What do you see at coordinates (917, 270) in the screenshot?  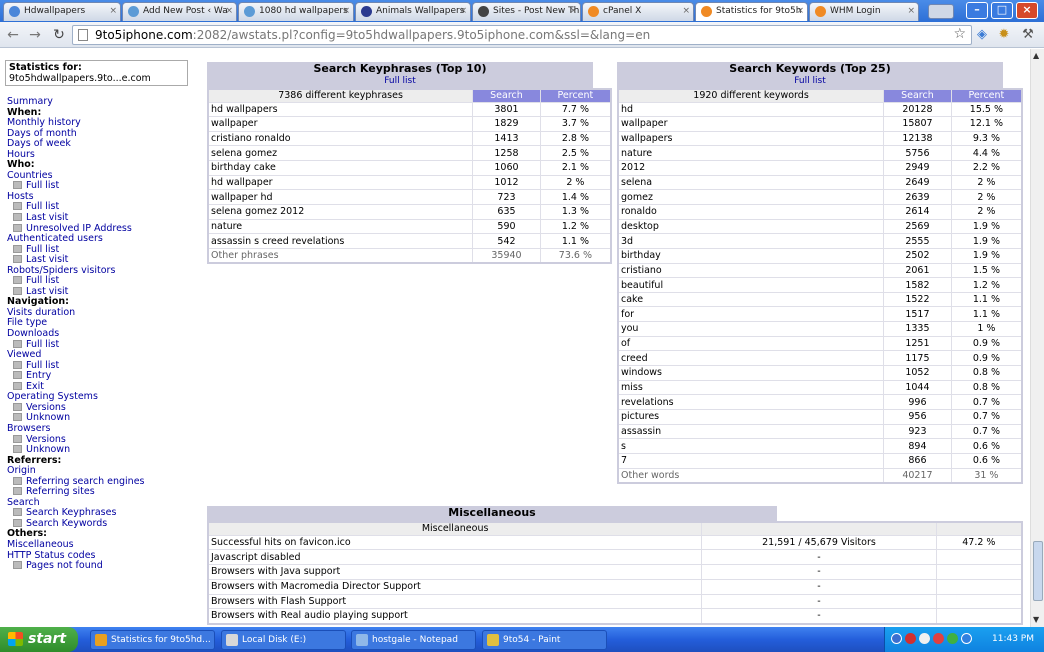 I see `search-count-cell: 2061` at bounding box center [917, 270].